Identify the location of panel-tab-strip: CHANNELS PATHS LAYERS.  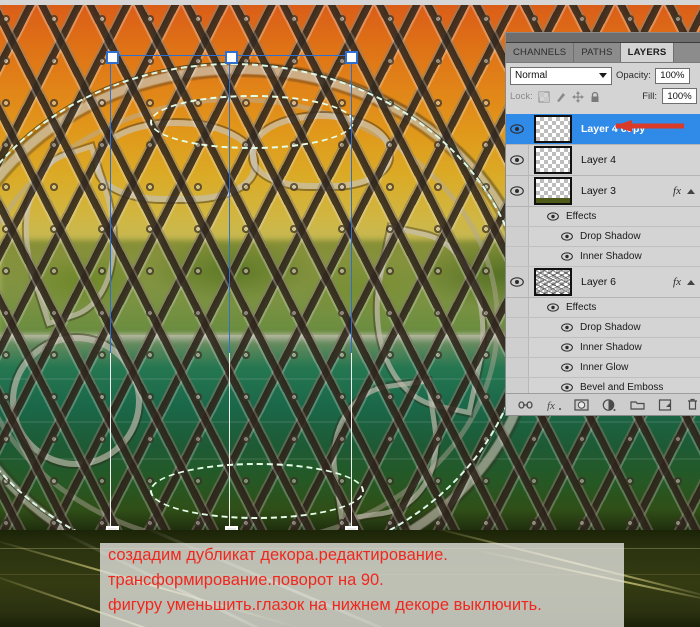
(603, 53).